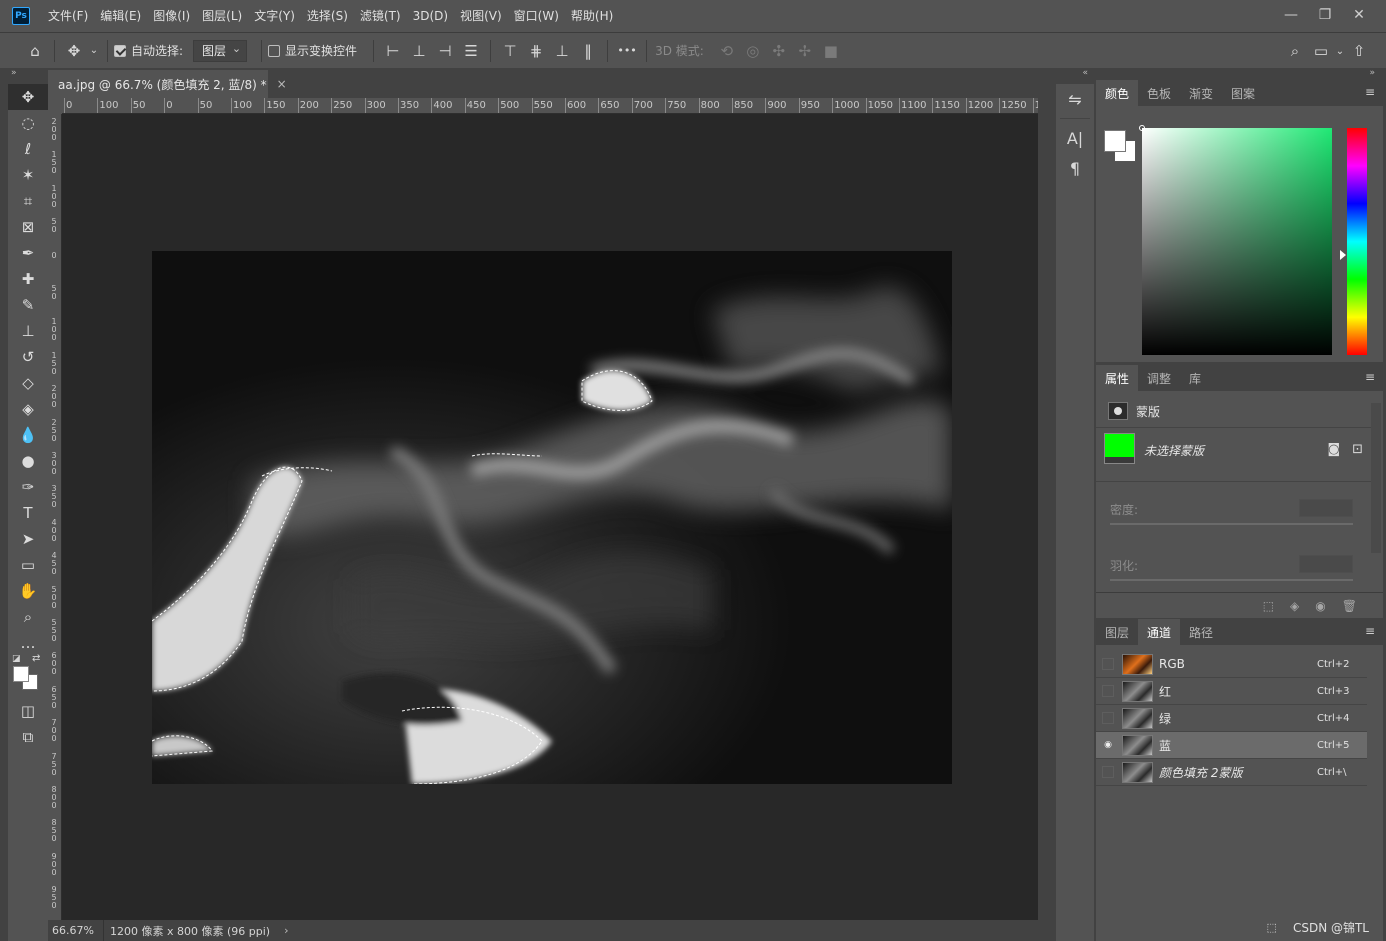  What do you see at coordinates (120, 50) in the screenshot?
I see `auto-select-checkbox` at bounding box center [120, 50].